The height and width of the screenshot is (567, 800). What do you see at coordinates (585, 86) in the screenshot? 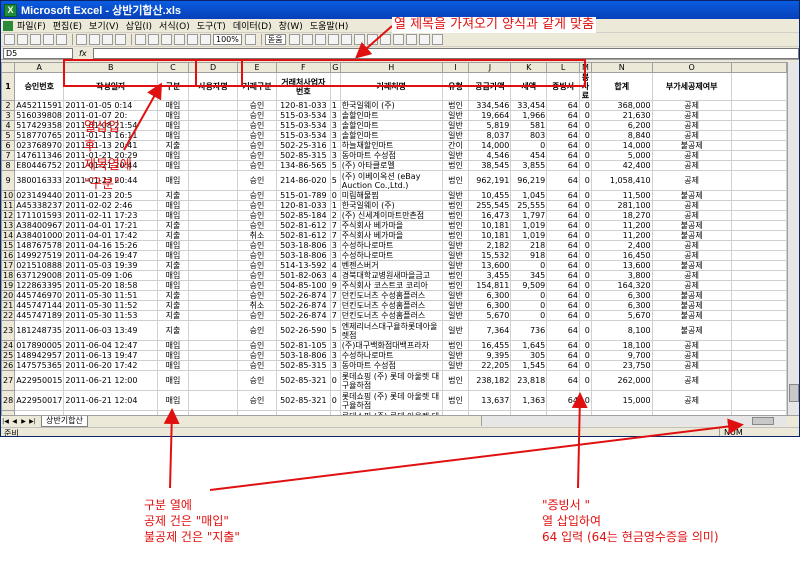
I see `field-header-cell: 봉사료` at bounding box center [585, 86].